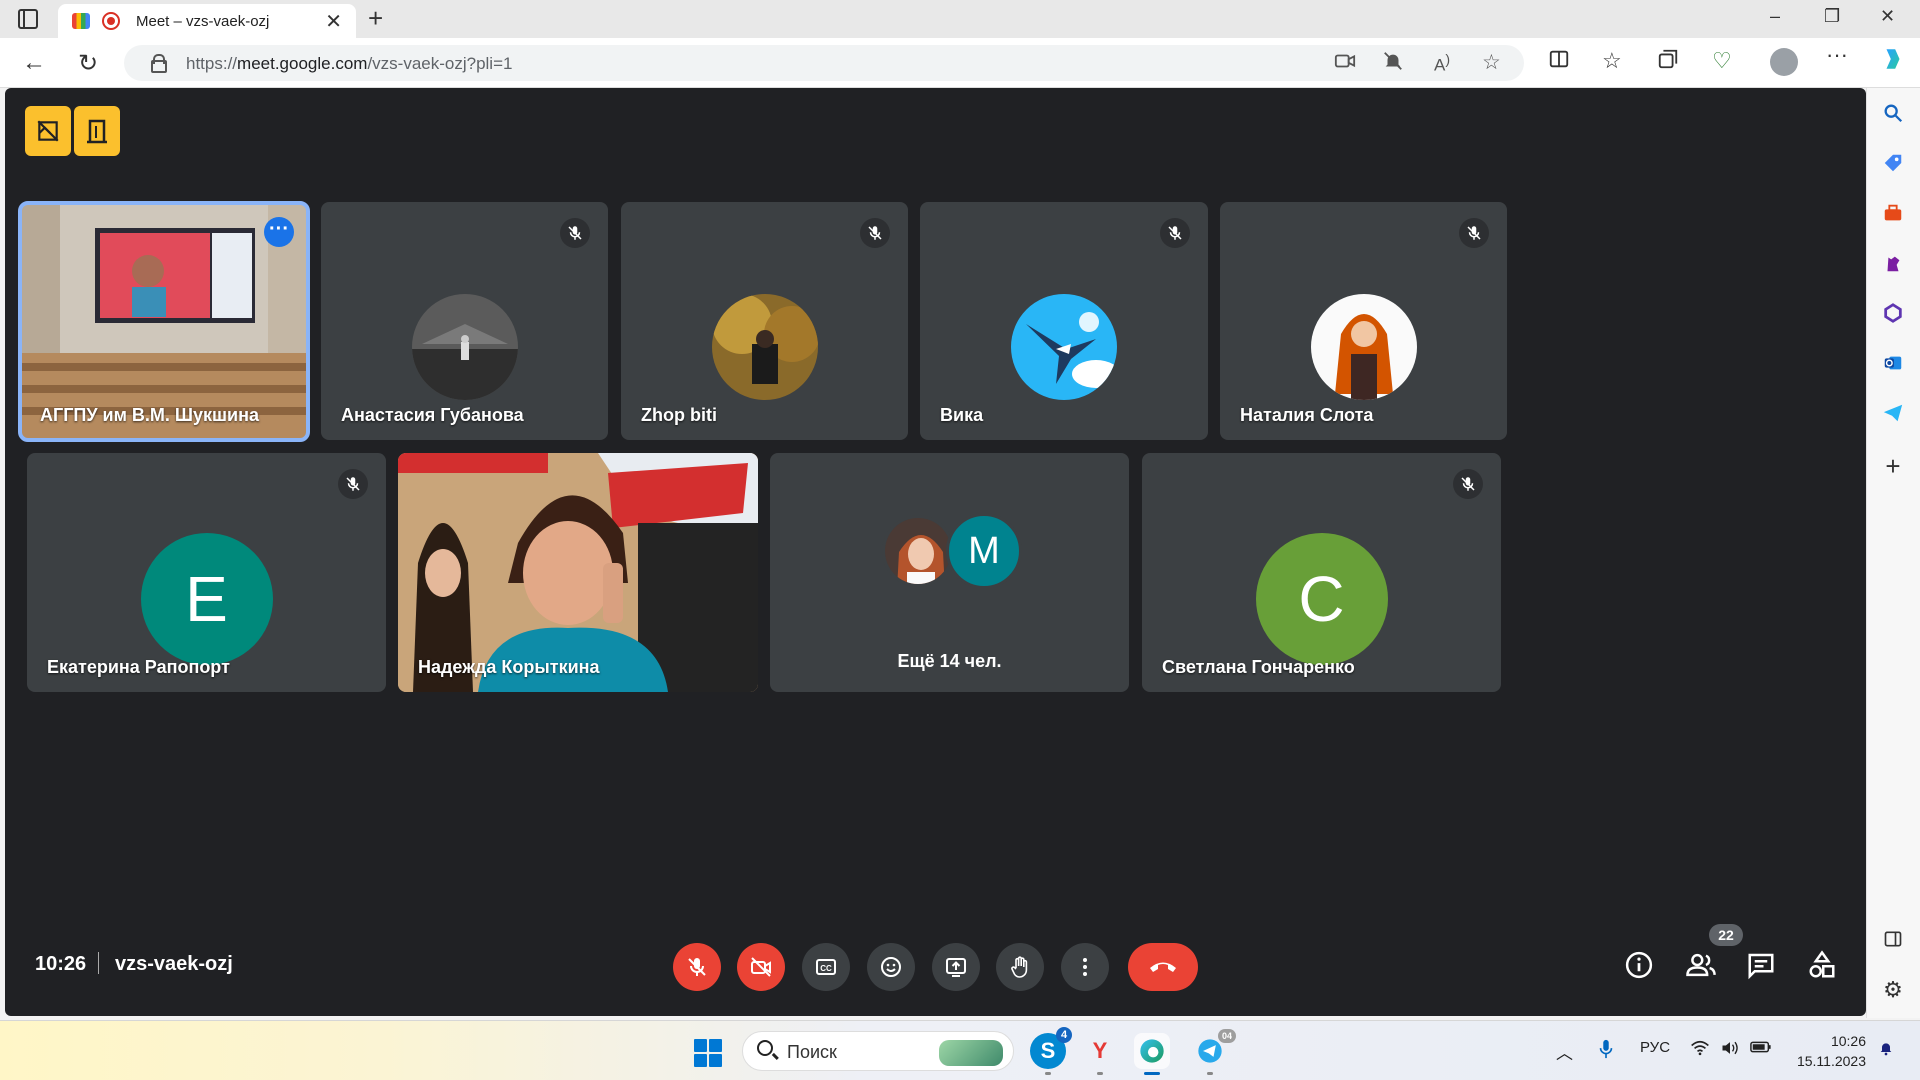 The image size is (1920, 1080). I want to click on telegram-send-icon, so click(1893, 416).